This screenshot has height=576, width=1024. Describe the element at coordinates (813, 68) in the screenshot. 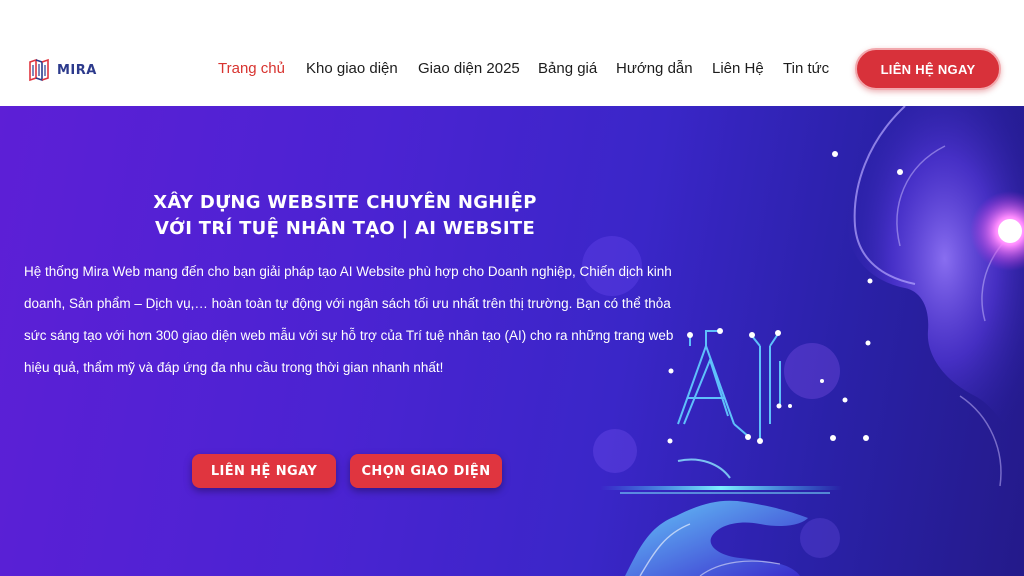

I see `nav-item-news: Tin tức` at that location.